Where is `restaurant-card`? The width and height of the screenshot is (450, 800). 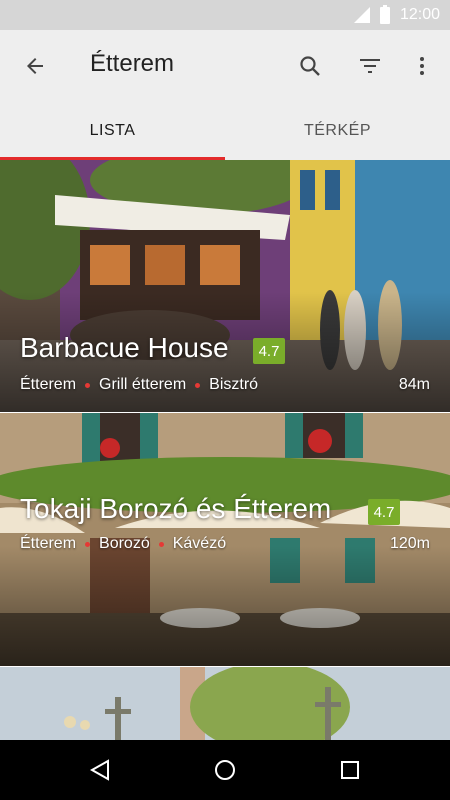
restaurant-card is located at coordinates (225, 703).